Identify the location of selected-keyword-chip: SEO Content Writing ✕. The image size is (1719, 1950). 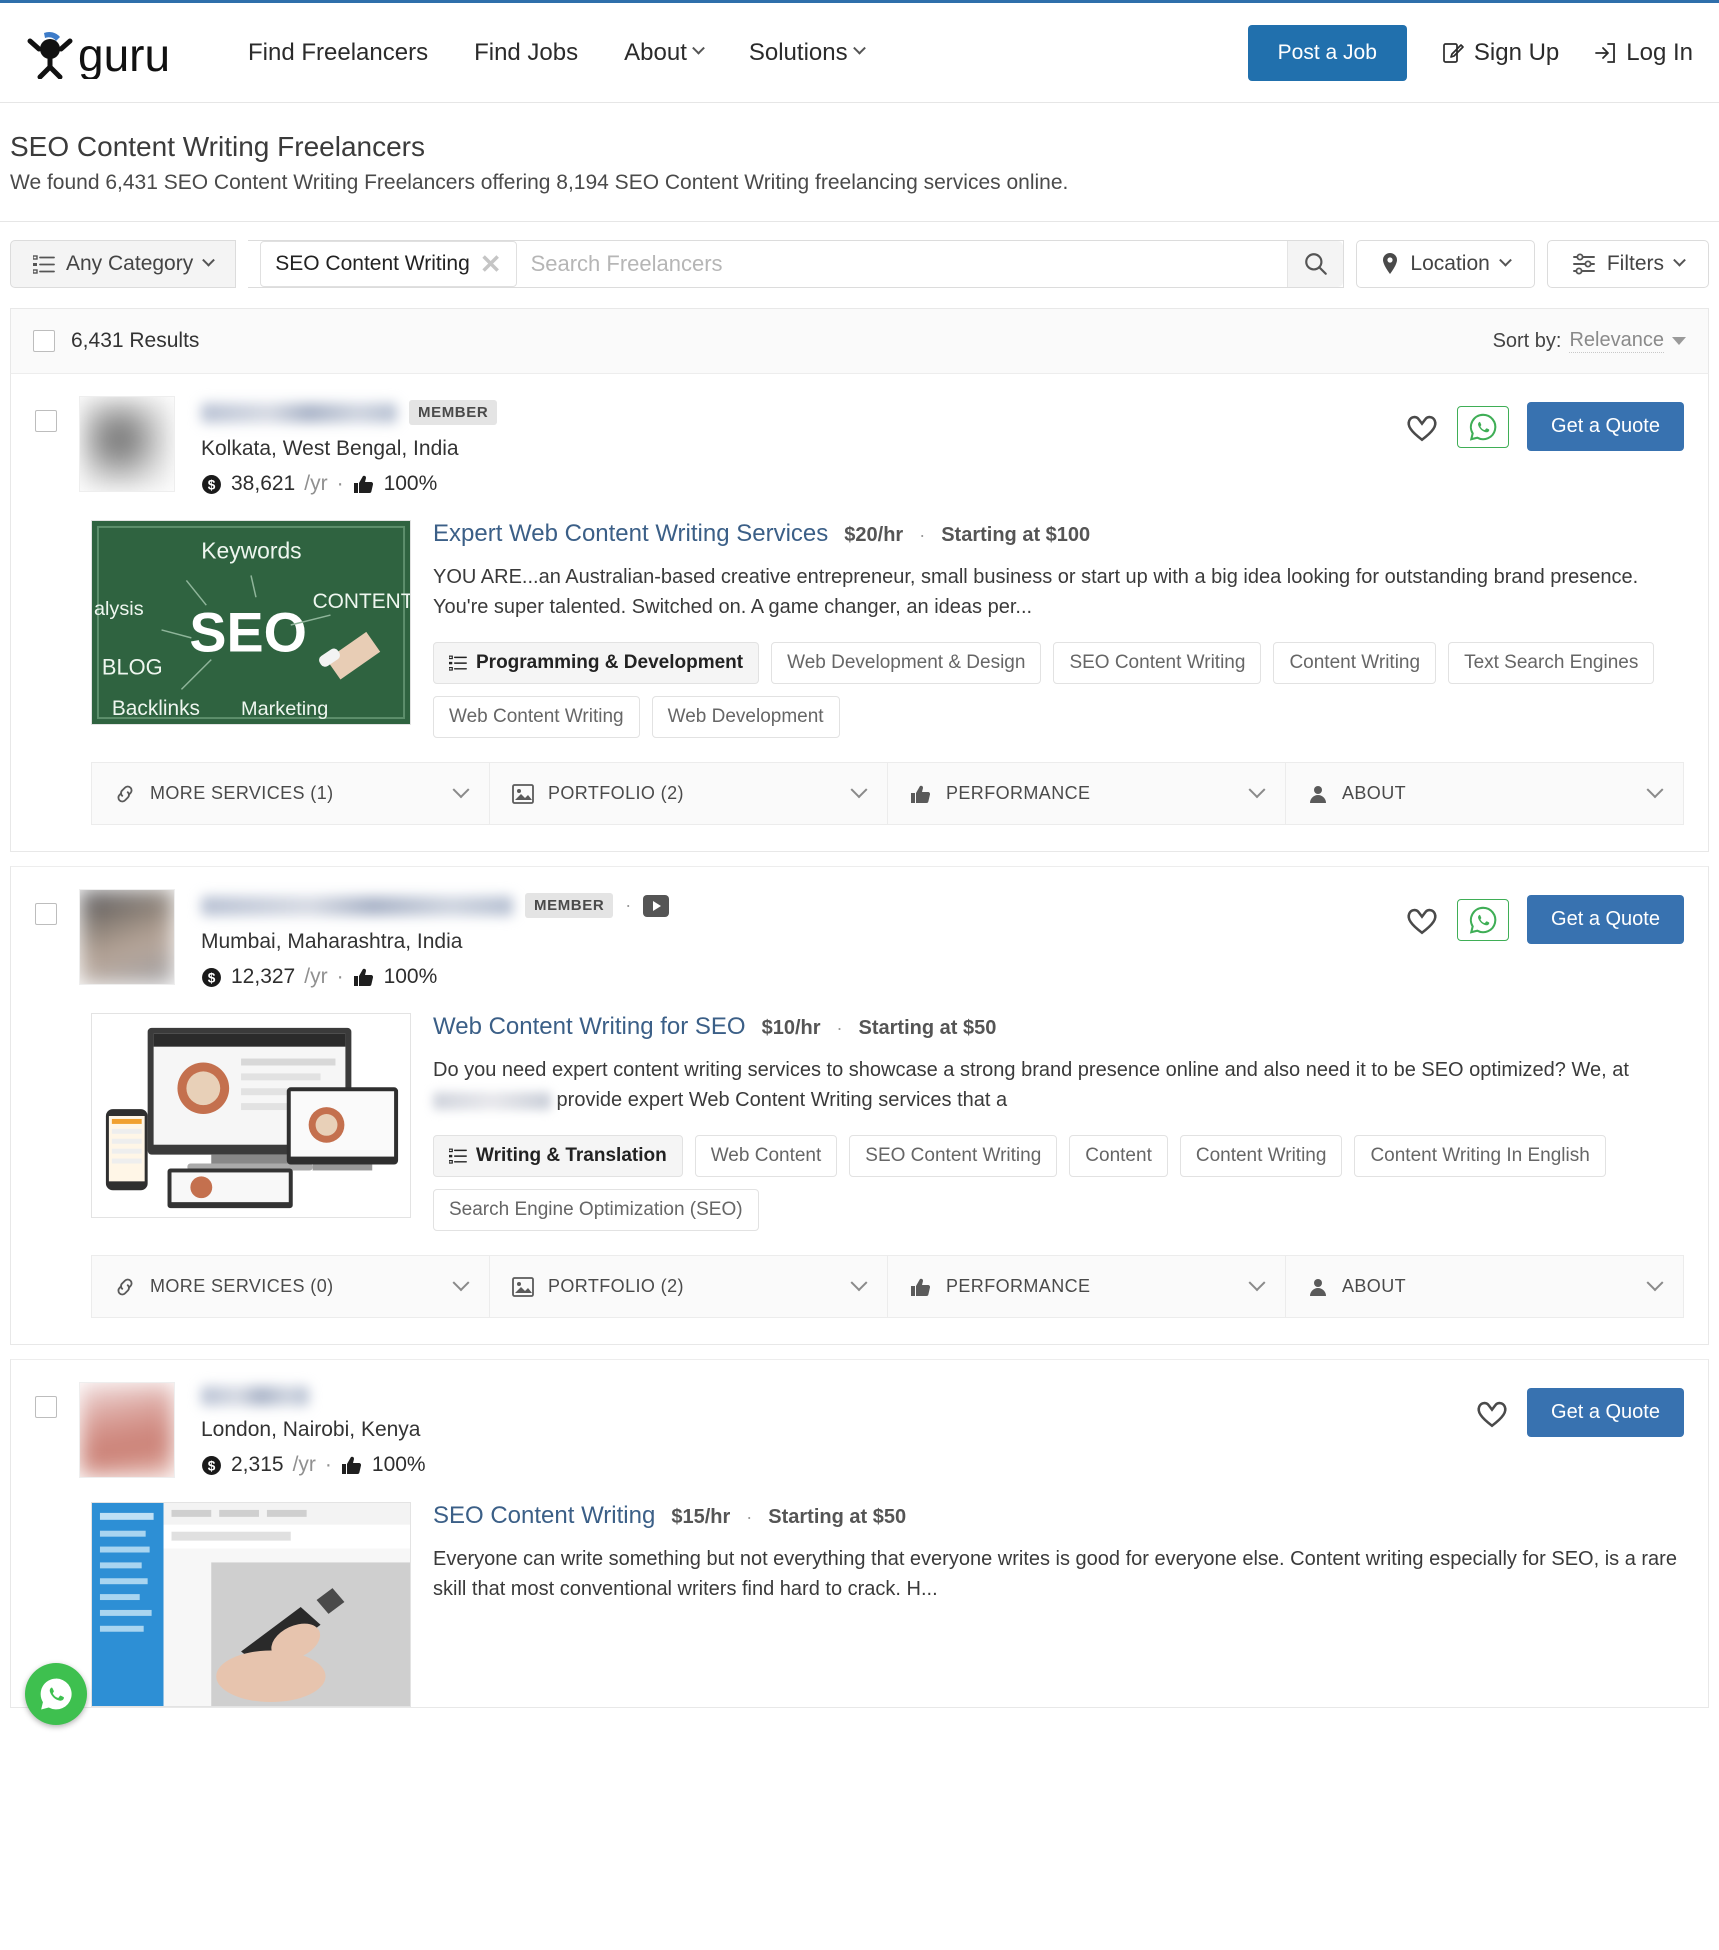
(388, 264).